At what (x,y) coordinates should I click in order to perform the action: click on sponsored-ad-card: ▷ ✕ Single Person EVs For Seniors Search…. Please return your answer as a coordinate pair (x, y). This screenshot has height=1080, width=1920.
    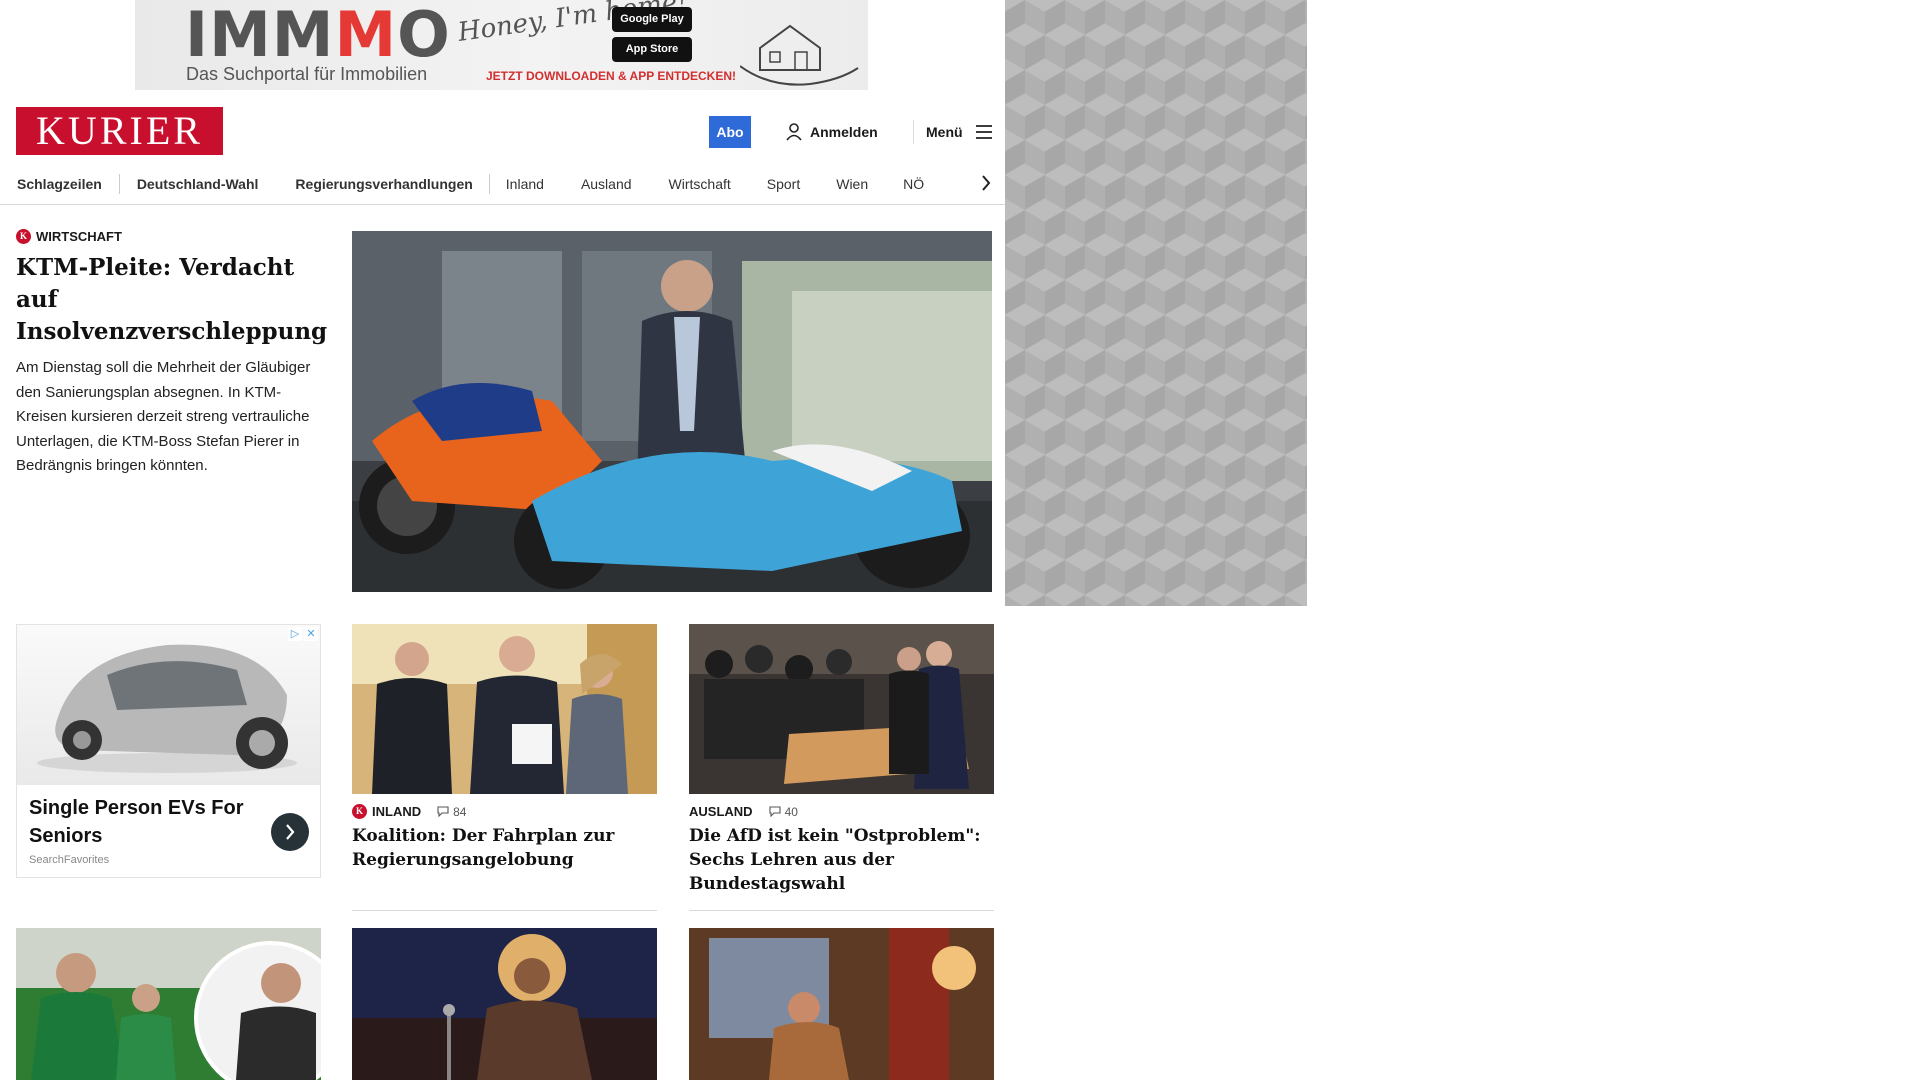
    Looking at the image, I should click on (168, 751).